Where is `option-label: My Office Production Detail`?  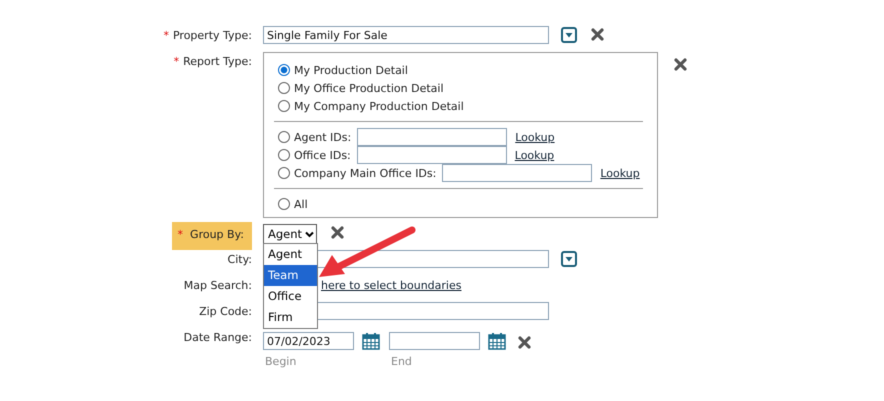
option-label: My Office Production Detail is located at coordinates (369, 88).